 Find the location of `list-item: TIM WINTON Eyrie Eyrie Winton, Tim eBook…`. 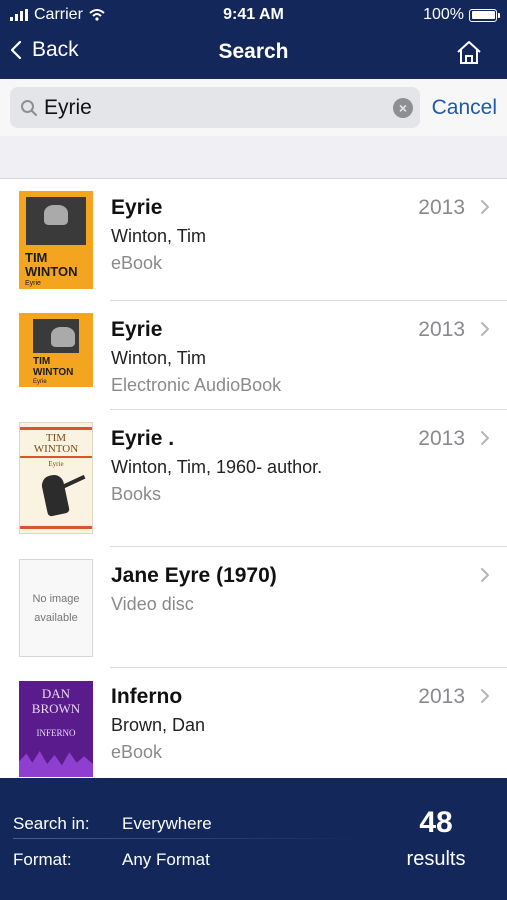

list-item: TIM WINTON Eyrie Eyrie Winton, Tim eBook… is located at coordinates (253, 240).